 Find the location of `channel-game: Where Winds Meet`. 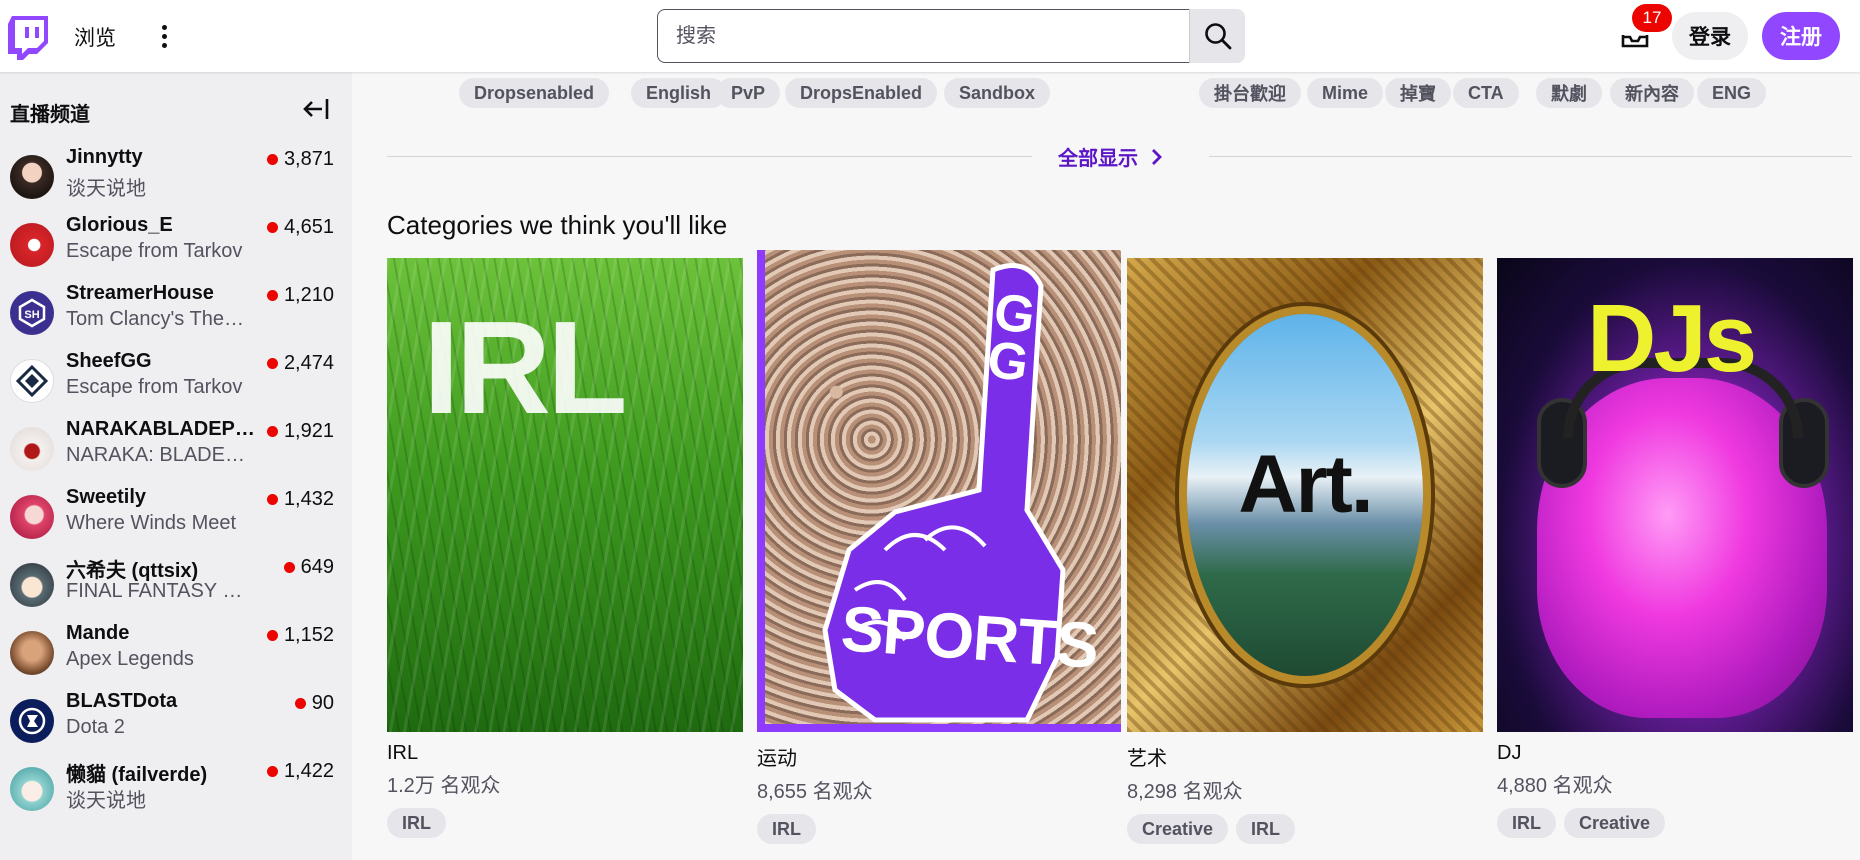

channel-game: Where Winds Meet is located at coordinates (151, 523).